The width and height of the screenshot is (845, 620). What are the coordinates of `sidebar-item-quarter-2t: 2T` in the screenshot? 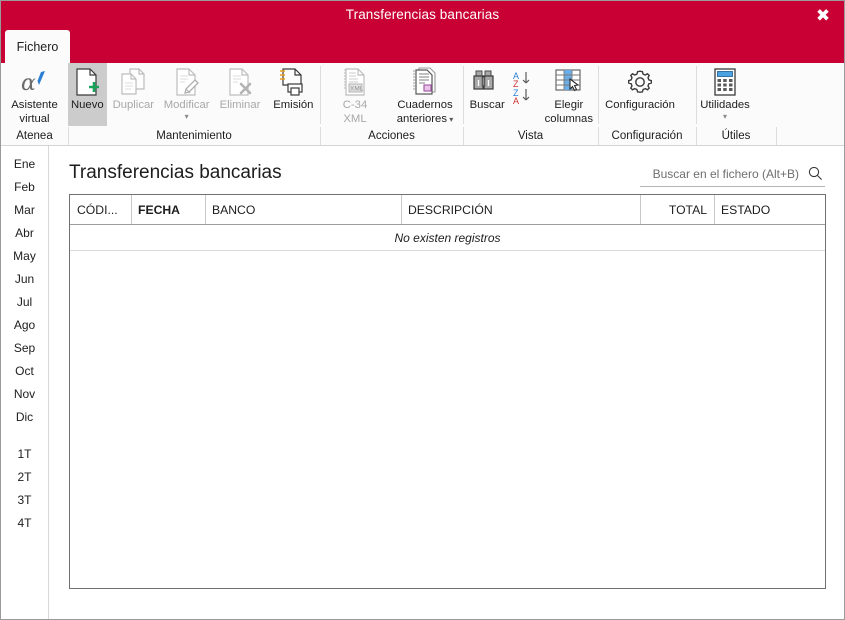 It's located at (24, 476).